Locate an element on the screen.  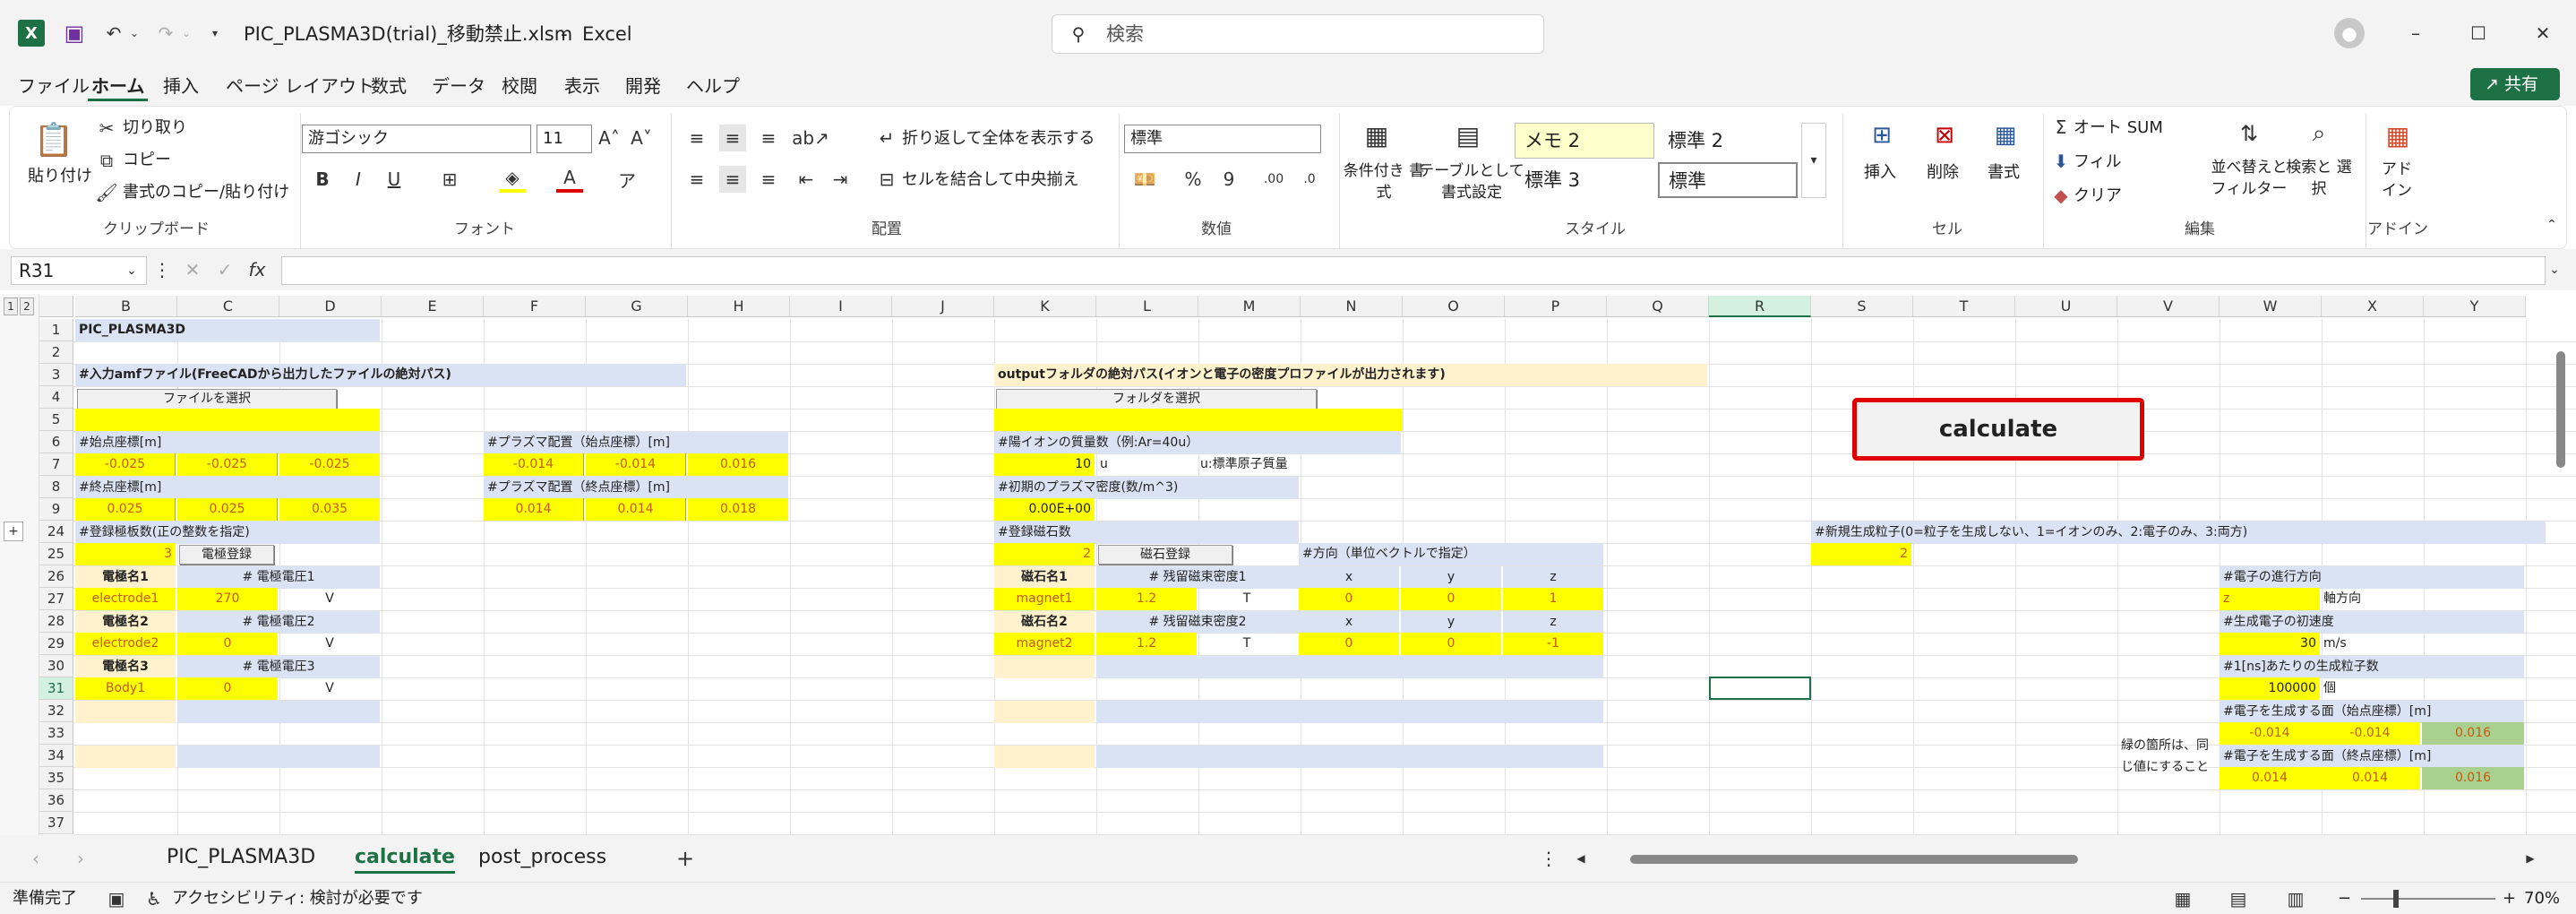
increase-indent-icon: ⇥ is located at coordinates (840, 180).